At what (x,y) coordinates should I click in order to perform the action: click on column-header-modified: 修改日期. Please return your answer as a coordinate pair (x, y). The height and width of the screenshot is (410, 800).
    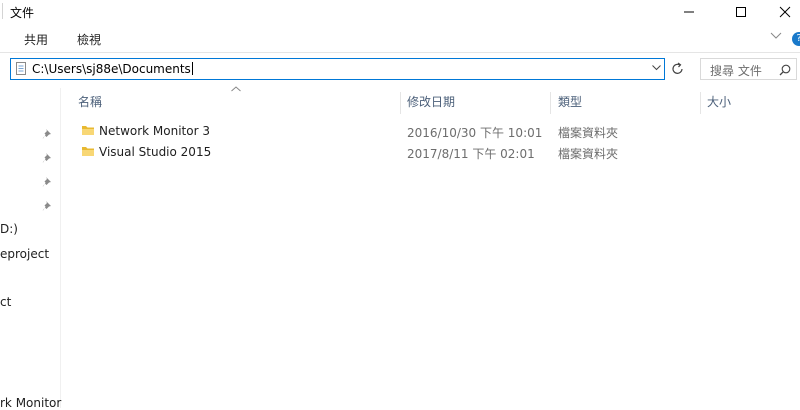
    Looking at the image, I should click on (431, 104).